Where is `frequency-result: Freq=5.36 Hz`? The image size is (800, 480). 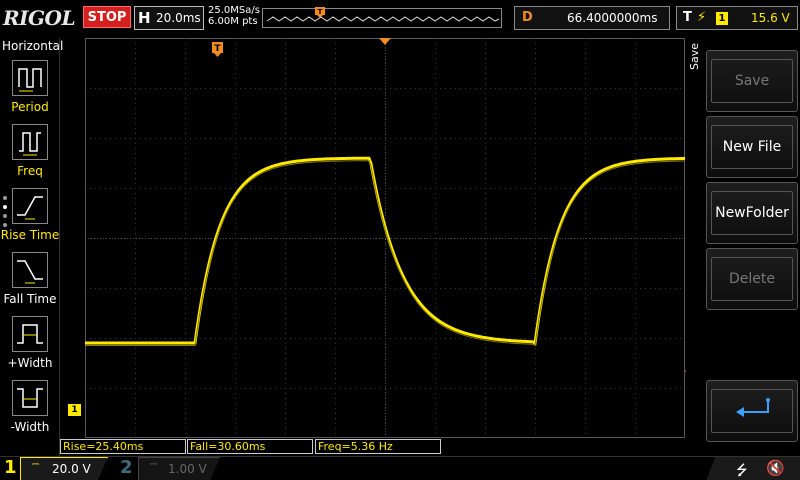
frequency-result: Freq=5.36 Hz is located at coordinates (378, 446).